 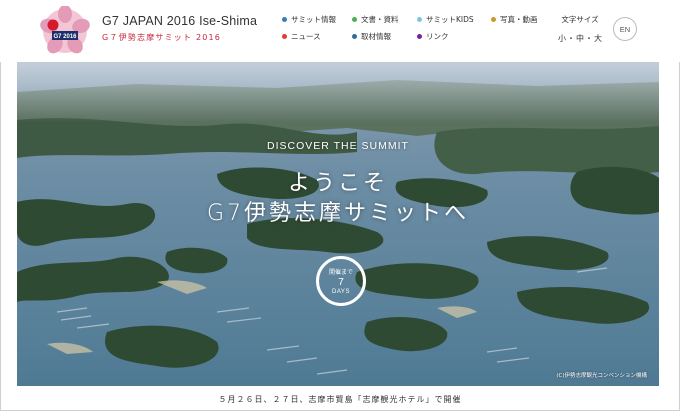 What do you see at coordinates (301, 36) in the screenshot?
I see `nav-news: ニュース` at bounding box center [301, 36].